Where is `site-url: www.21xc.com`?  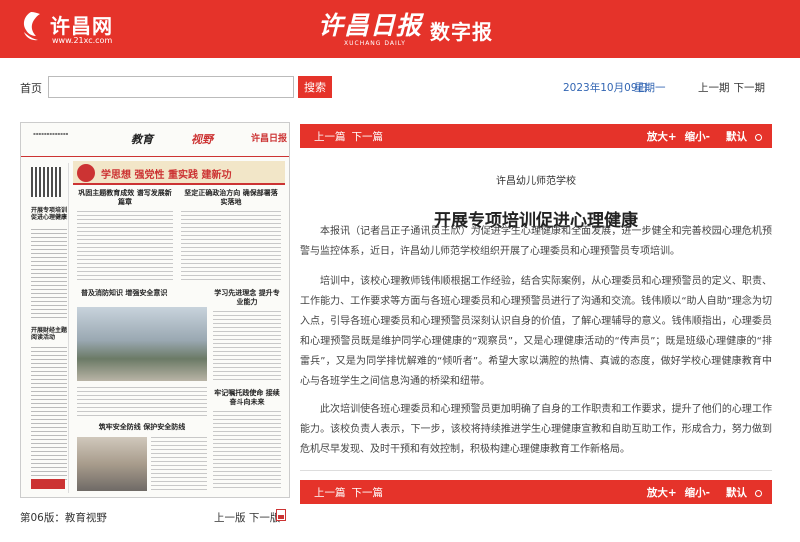
site-url: www.21xc.com is located at coordinates (82, 40).